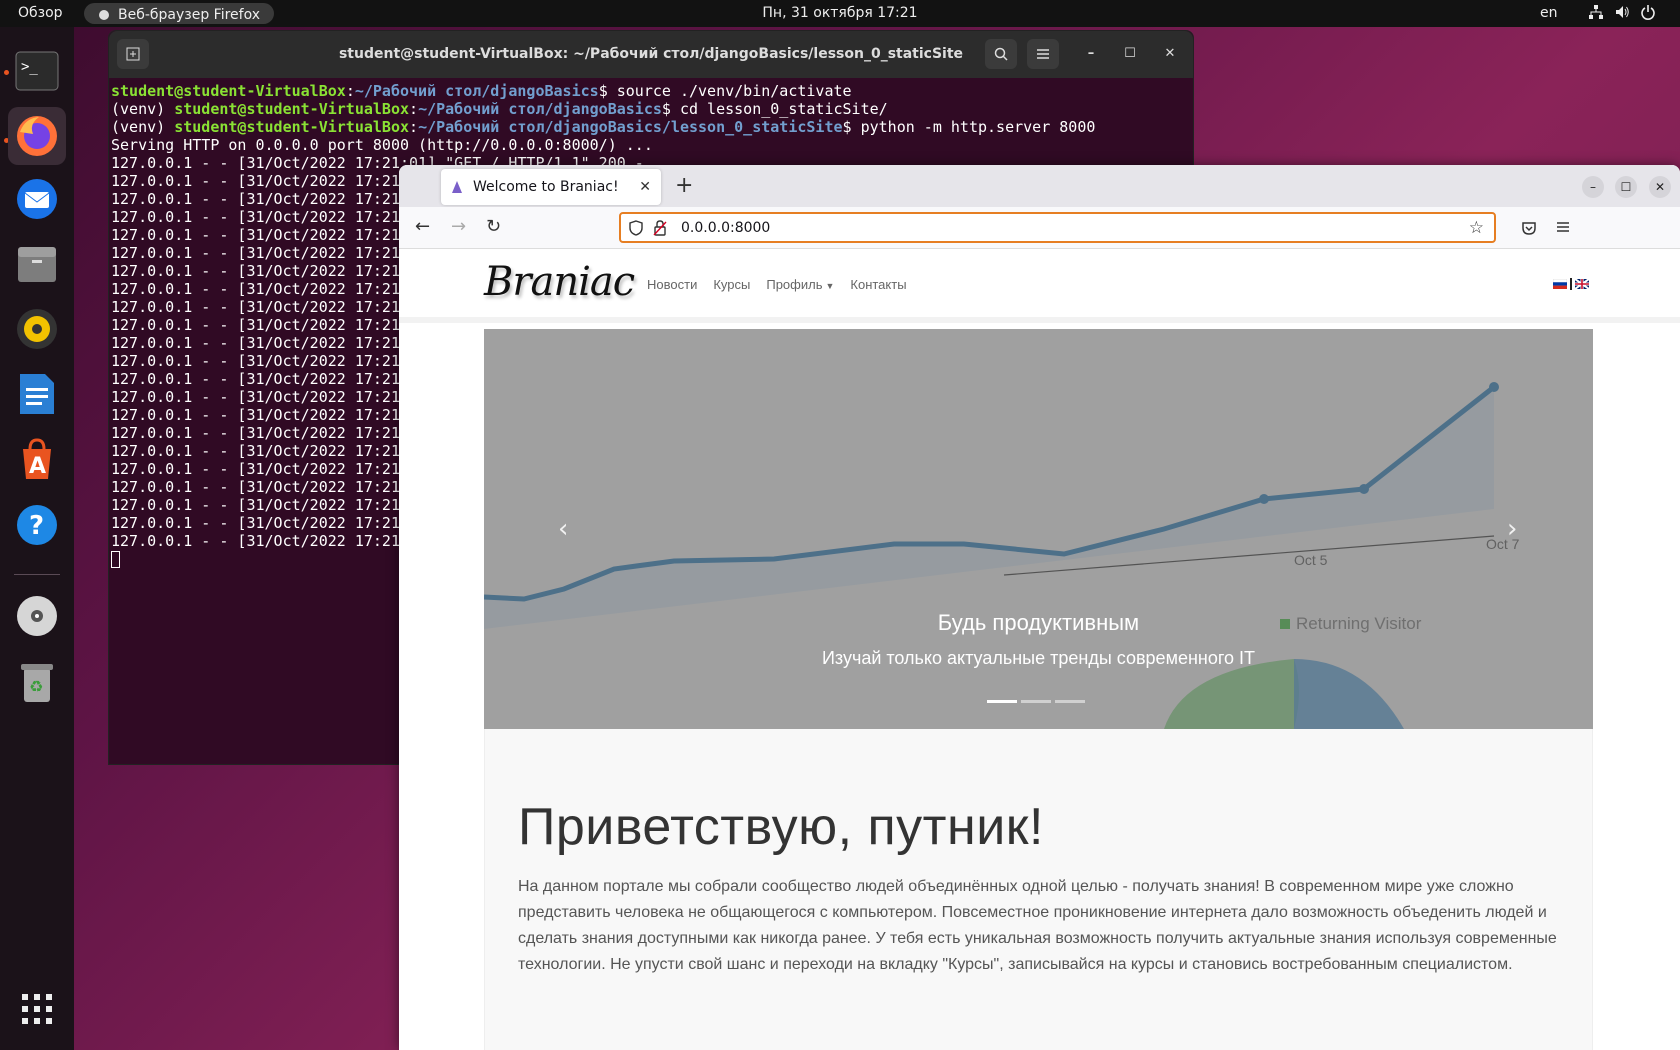 The width and height of the screenshot is (1680, 1050). Describe the element at coordinates (546, 187) in the screenshot. I see `tab-title: Welcome to Braniac!` at that location.